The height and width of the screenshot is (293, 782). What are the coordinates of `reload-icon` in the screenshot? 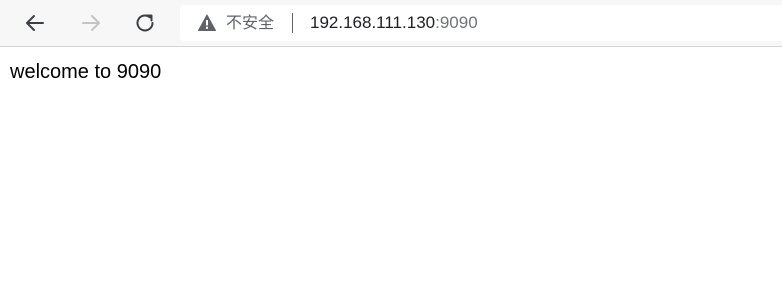 It's located at (145, 23).